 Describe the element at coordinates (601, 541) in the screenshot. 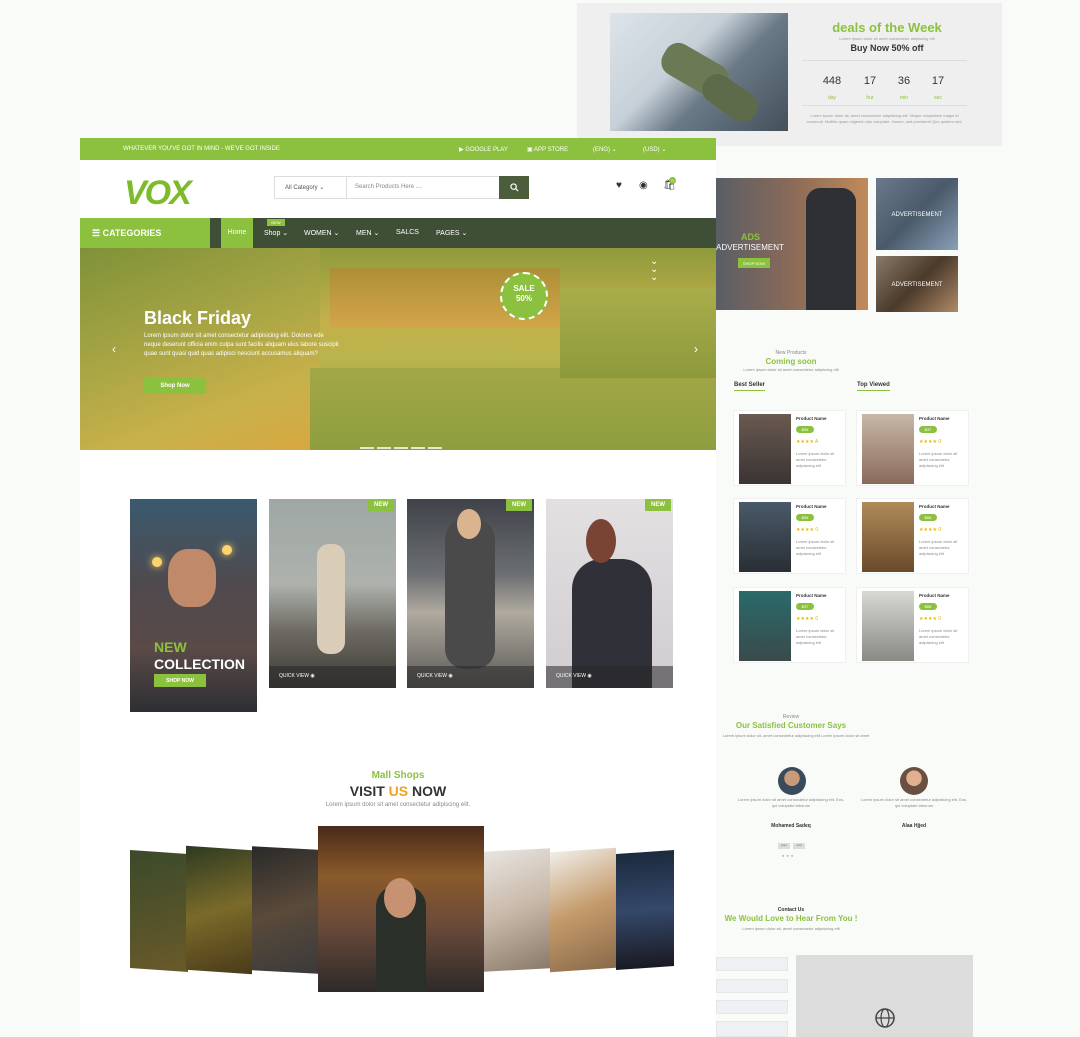

I see `product-model-hair` at that location.